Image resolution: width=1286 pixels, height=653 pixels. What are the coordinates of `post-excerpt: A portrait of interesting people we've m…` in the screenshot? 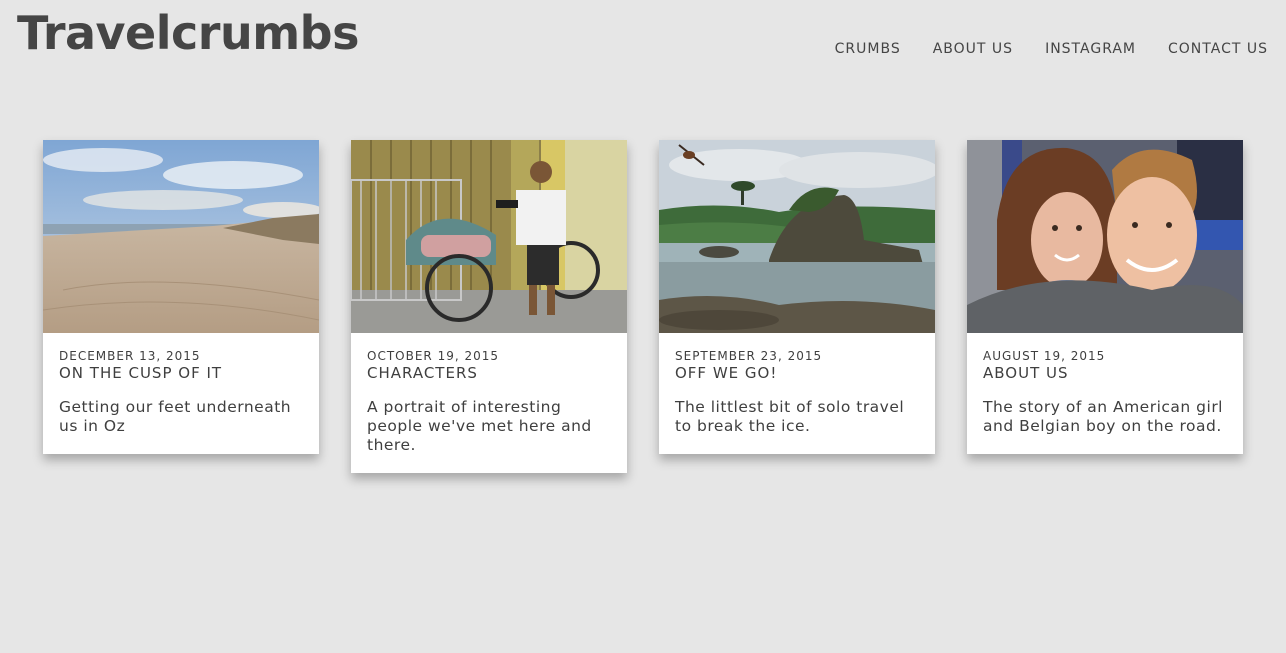 It's located at (479, 426).